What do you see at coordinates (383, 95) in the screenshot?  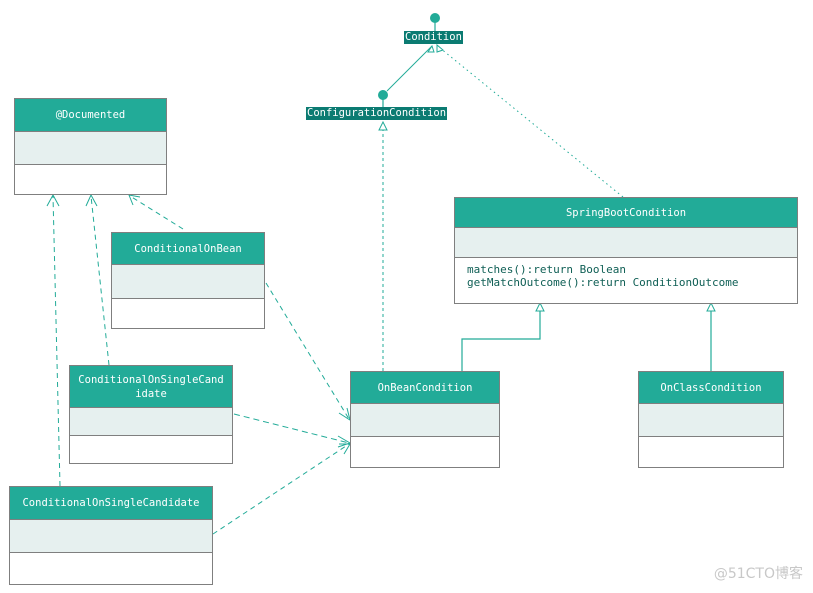 I see `configuration-condition-lollipop-ball` at bounding box center [383, 95].